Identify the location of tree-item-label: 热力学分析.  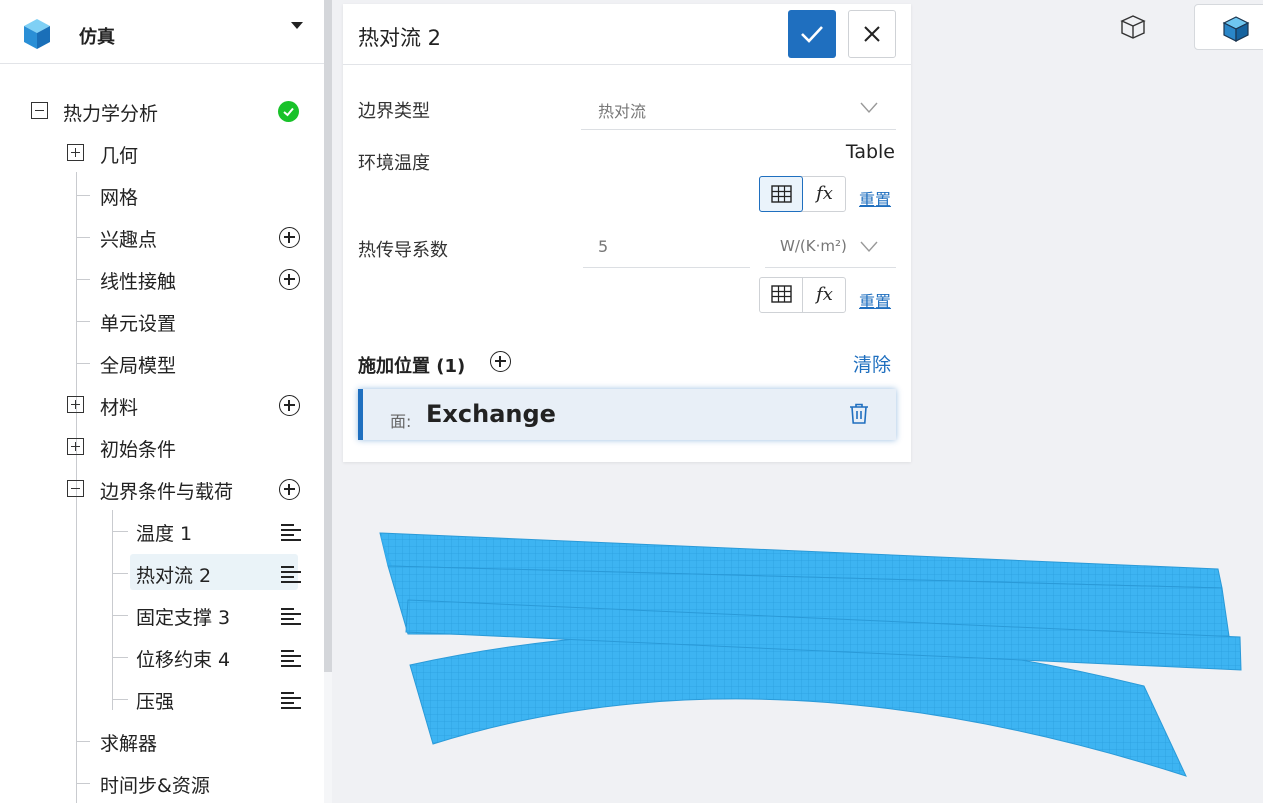
(111, 114).